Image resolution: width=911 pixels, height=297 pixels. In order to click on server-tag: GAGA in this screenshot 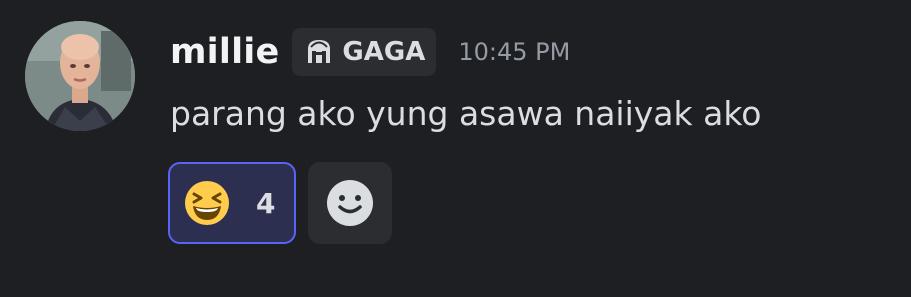, I will do `click(364, 52)`.